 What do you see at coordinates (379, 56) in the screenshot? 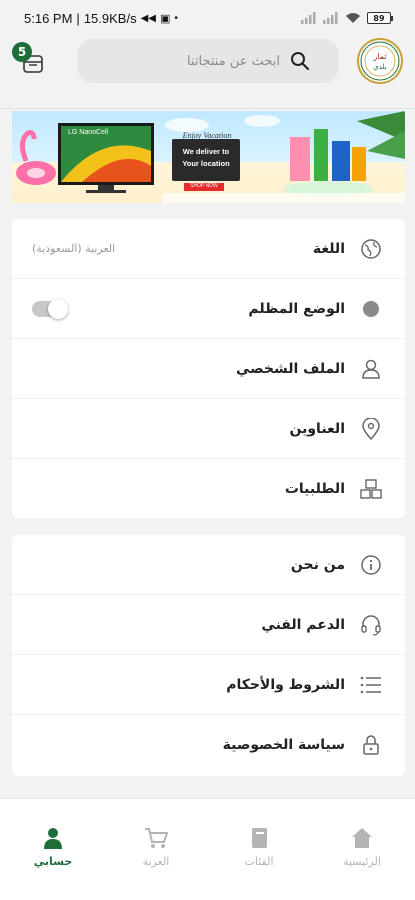
I see `svg-text: ثمار` at bounding box center [379, 56].